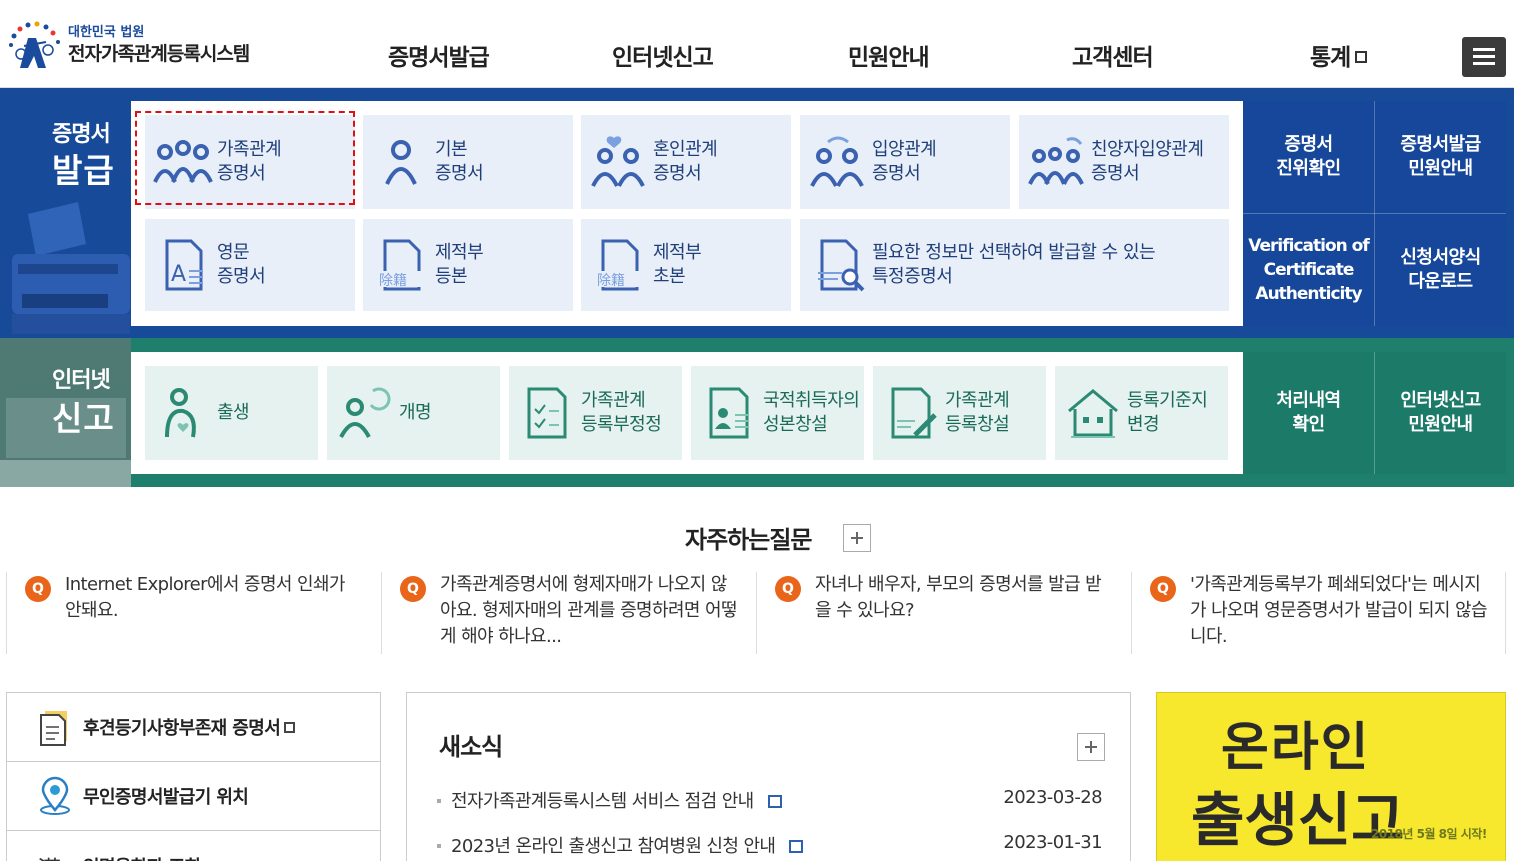  What do you see at coordinates (1308, 157) in the screenshot?
I see `quick-cert-verify: 증명서 진위확인` at bounding box center [1308, 157].